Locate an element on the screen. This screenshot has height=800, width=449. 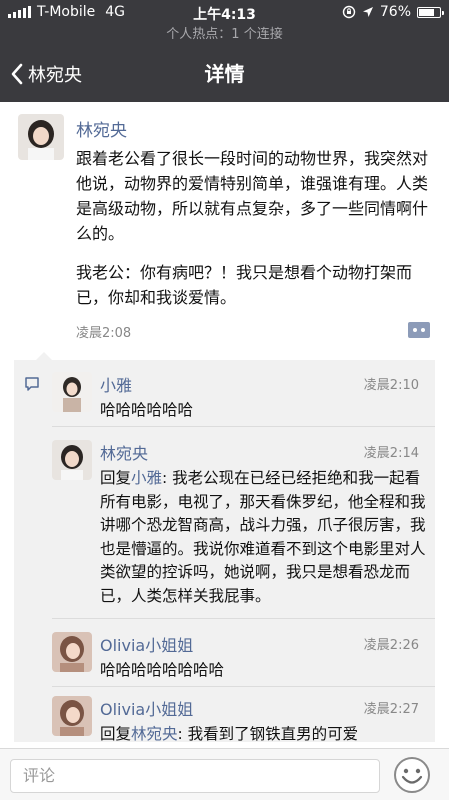
comment-text: 回复林宛央: 我看到了钢铁直男的可爱 is located at coordinates (265, 733).